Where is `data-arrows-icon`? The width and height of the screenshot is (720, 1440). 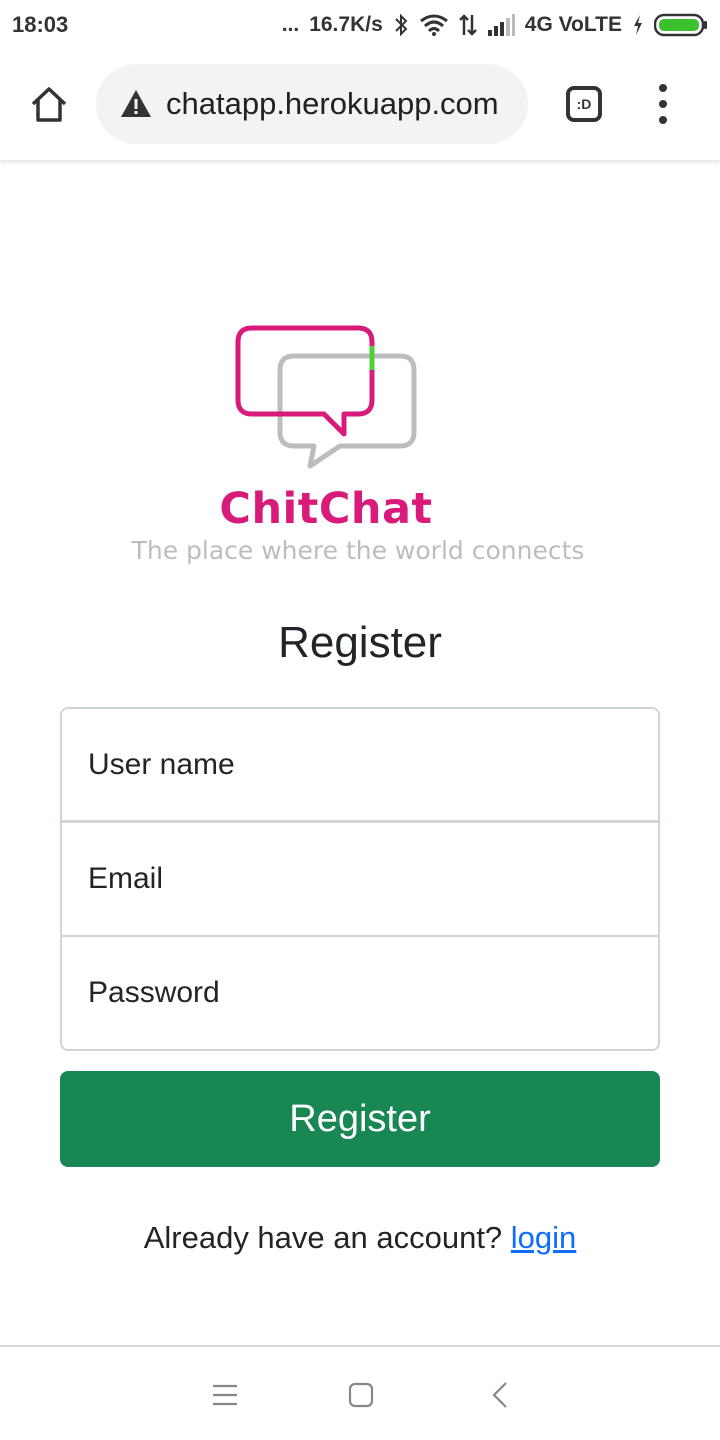
data-arrows-icon is located at coordinates (467, 25).